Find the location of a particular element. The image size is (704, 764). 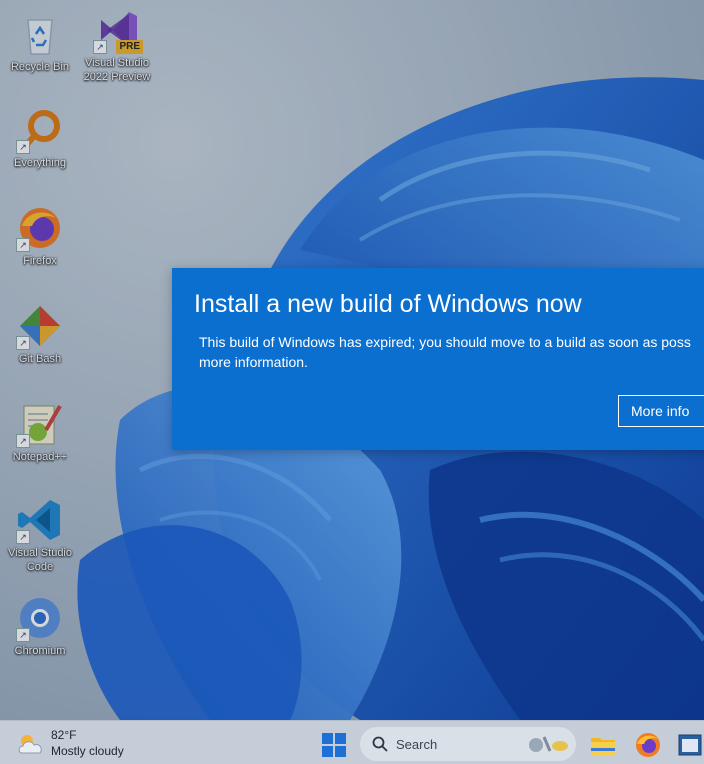

desktop-icon-label: Firefox is located at coordinates (40, 261).